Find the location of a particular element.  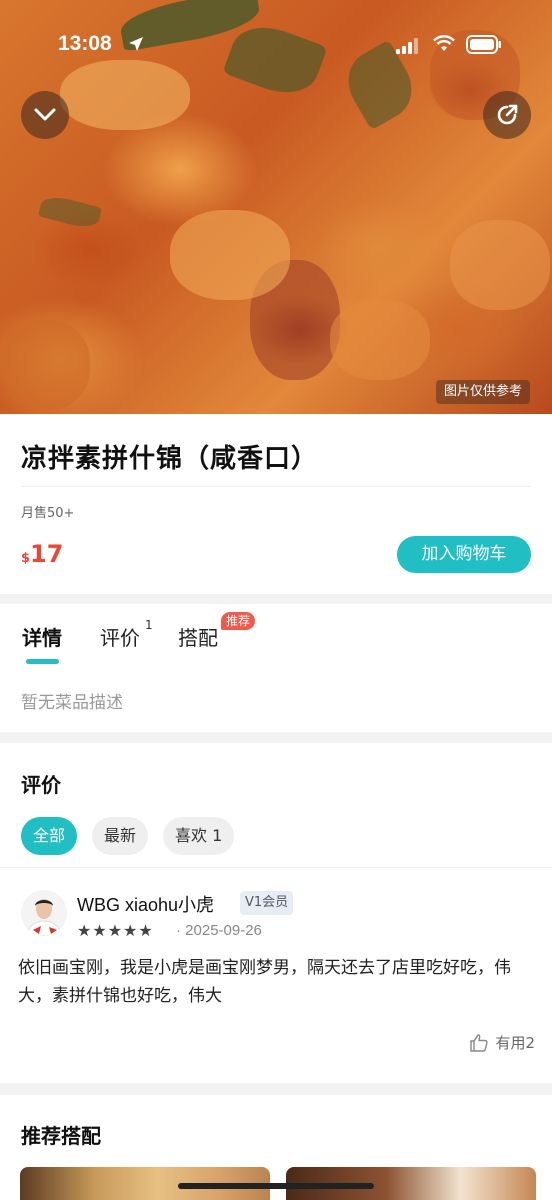

image-disclaimer: 图片仅供参考 is located at coordinates (482, 392).